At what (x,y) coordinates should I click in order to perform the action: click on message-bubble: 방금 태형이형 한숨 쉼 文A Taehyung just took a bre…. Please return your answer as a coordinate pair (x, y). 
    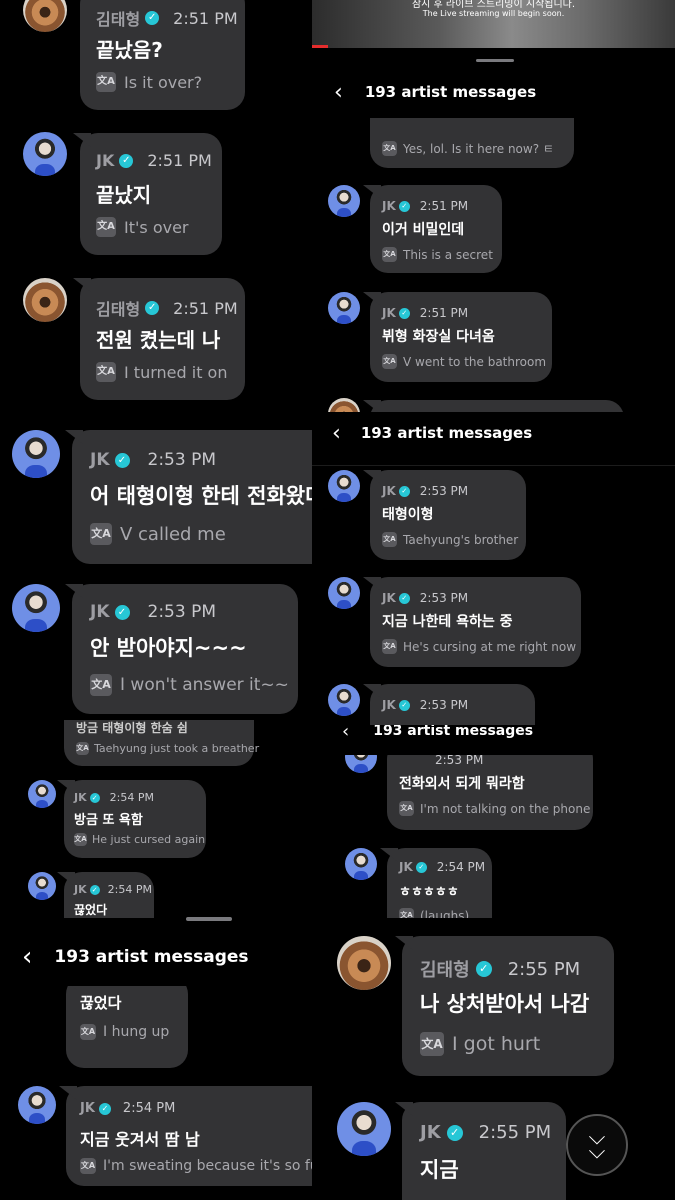
    Looking at the image, I should click on (161, 743).